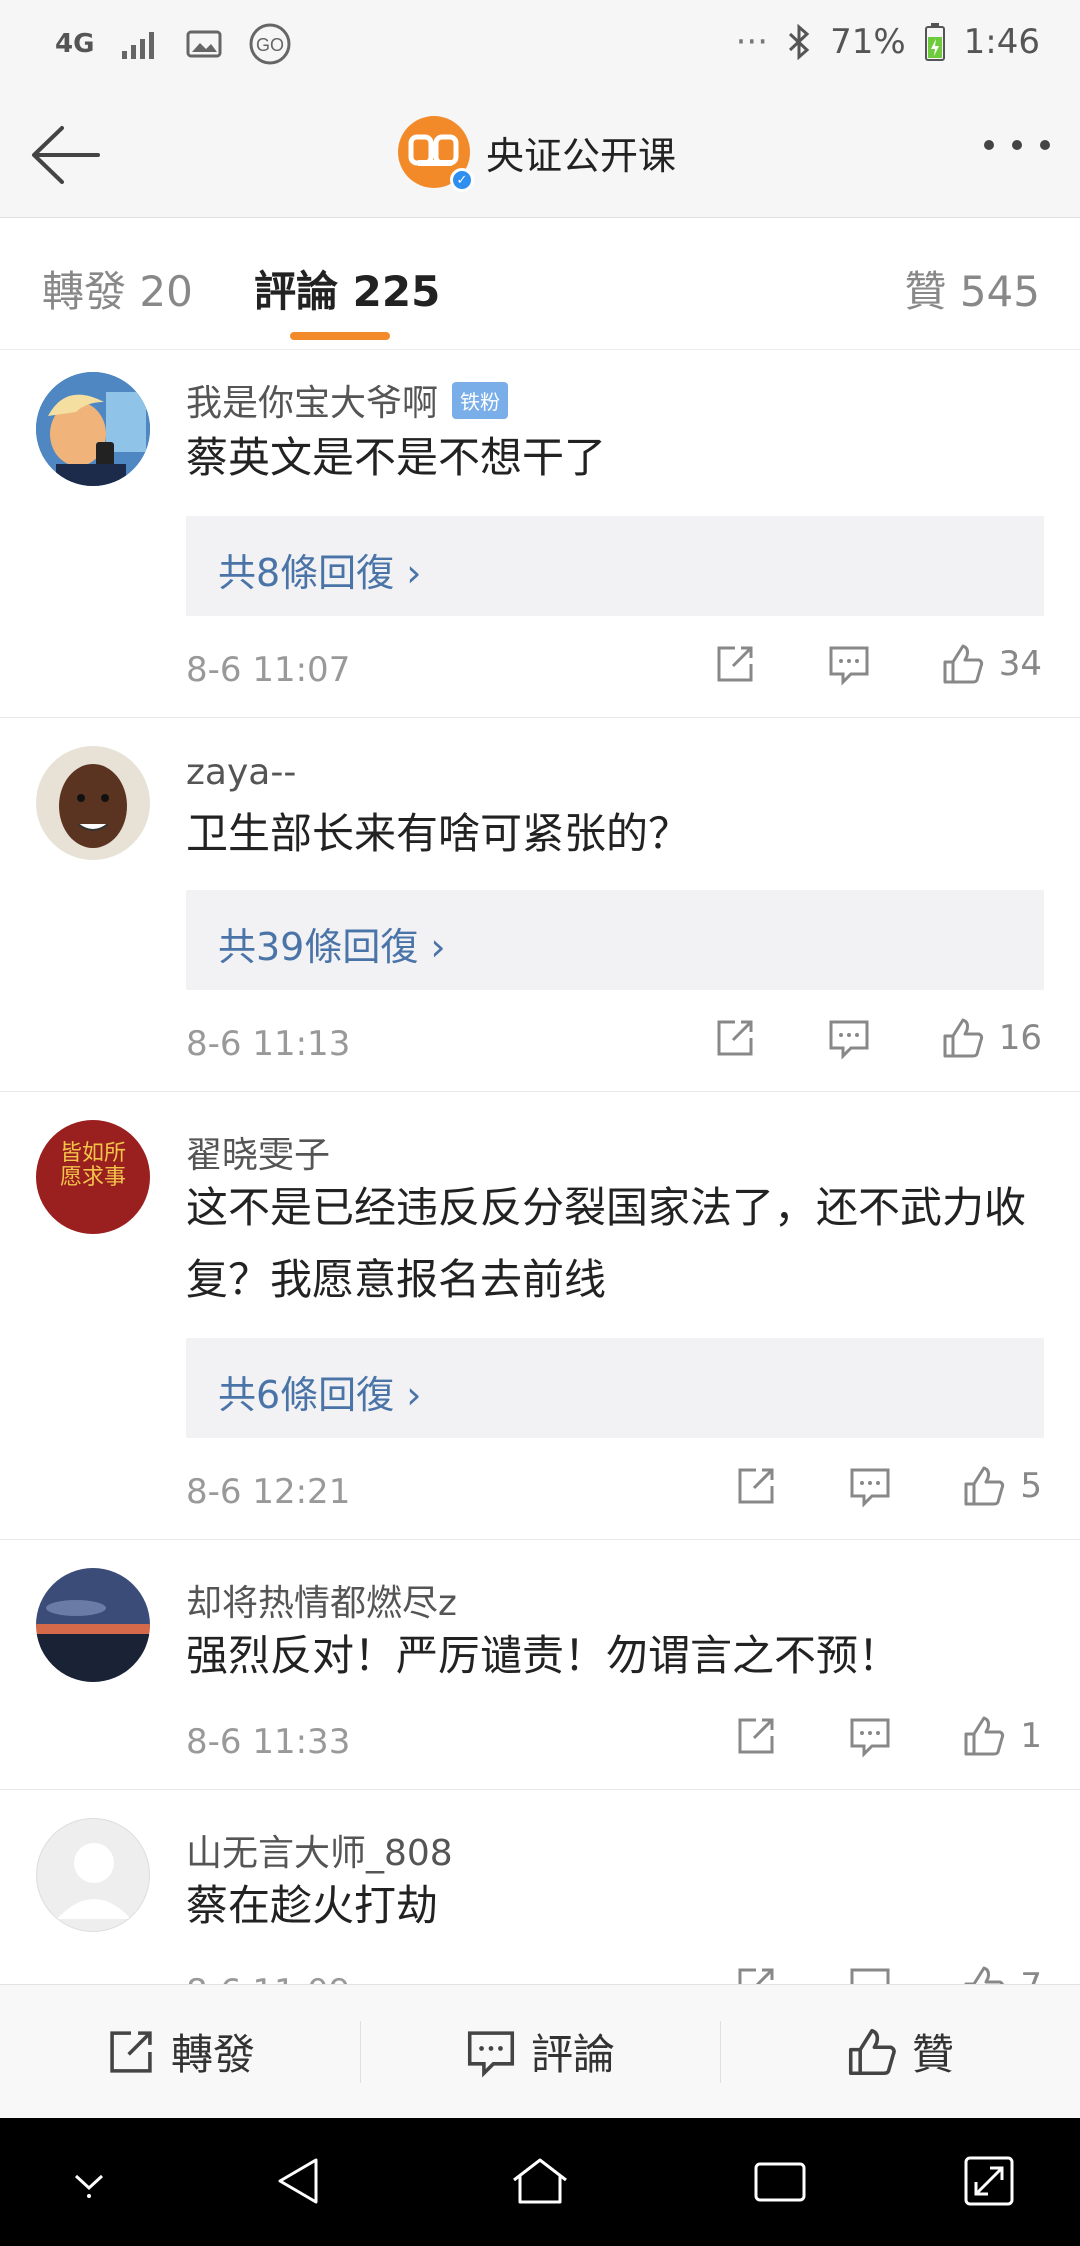 This screenshot has width=1080, height=2246. I want to click on replies-link: 共8條回復 ›, so click(615, 566).